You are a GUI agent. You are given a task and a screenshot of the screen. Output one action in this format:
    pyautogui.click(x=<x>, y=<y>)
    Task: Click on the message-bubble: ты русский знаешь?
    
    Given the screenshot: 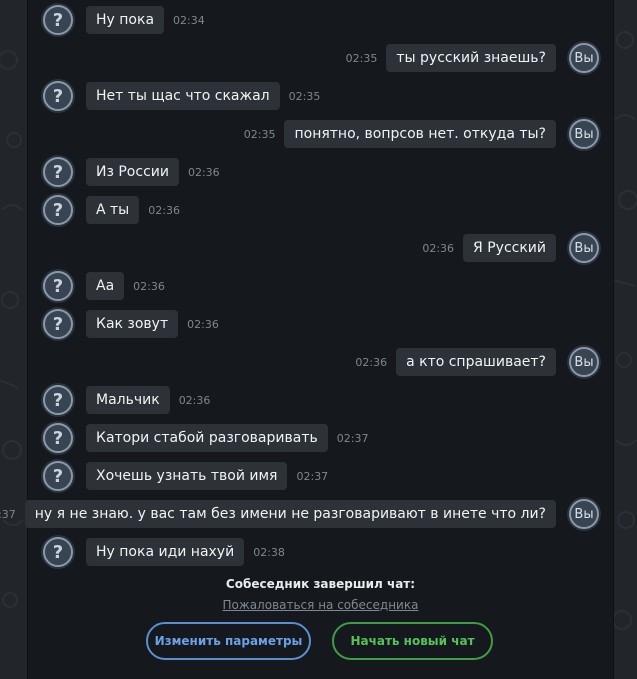 What is the action you would take?
    pyautogui.click(x=471, y=58)
    